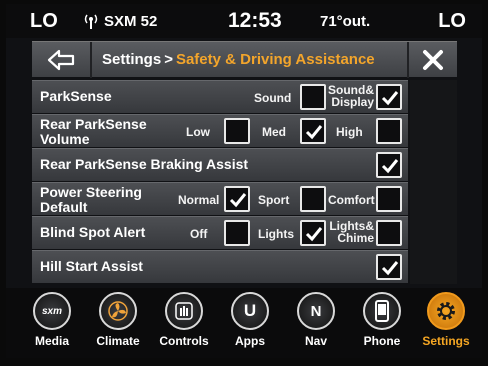 Image resolution: width=488 pixels, height=366 pixels. Describe the element at coordinates (198, 132) in the screenshot. I see `volume-low-label: Low` at that location.